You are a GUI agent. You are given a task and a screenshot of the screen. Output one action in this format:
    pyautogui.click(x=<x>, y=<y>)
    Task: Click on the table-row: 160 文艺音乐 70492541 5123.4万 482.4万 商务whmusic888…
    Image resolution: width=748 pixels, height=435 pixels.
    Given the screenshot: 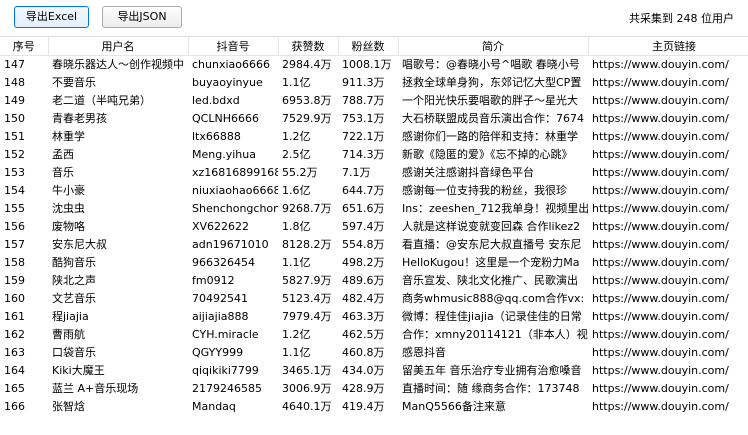 What is the action you would take?
    pyautogui.click(x=374, y=299)
    